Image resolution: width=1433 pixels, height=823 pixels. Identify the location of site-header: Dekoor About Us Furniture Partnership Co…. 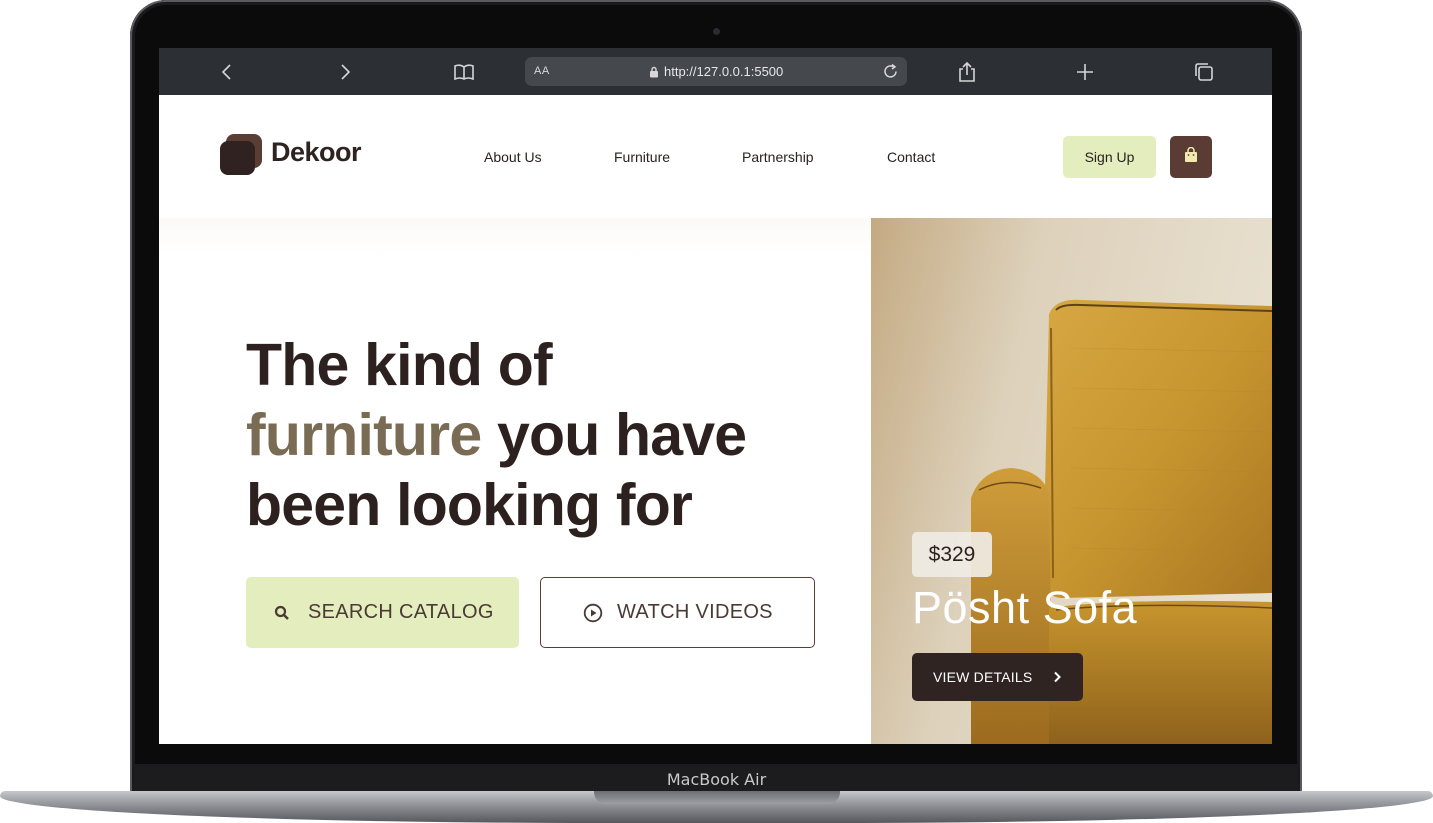
(715, 156).